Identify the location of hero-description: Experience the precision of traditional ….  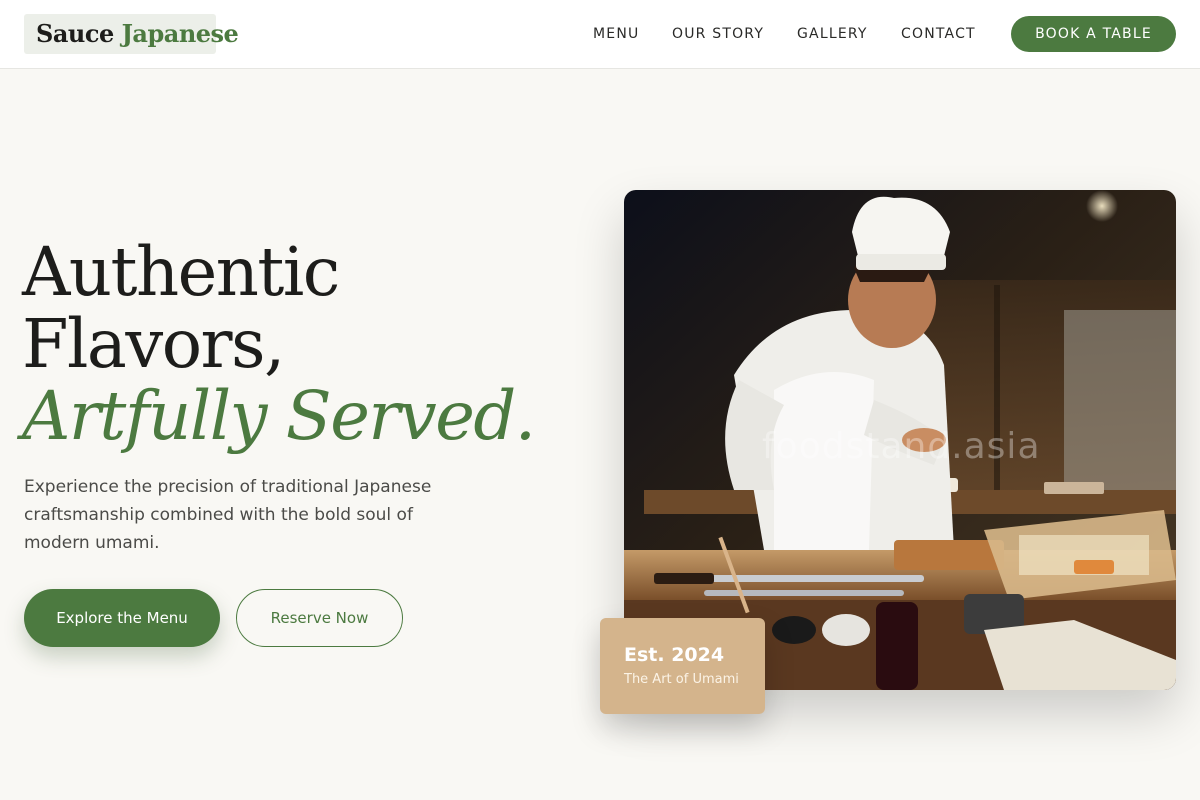
(228, 515).